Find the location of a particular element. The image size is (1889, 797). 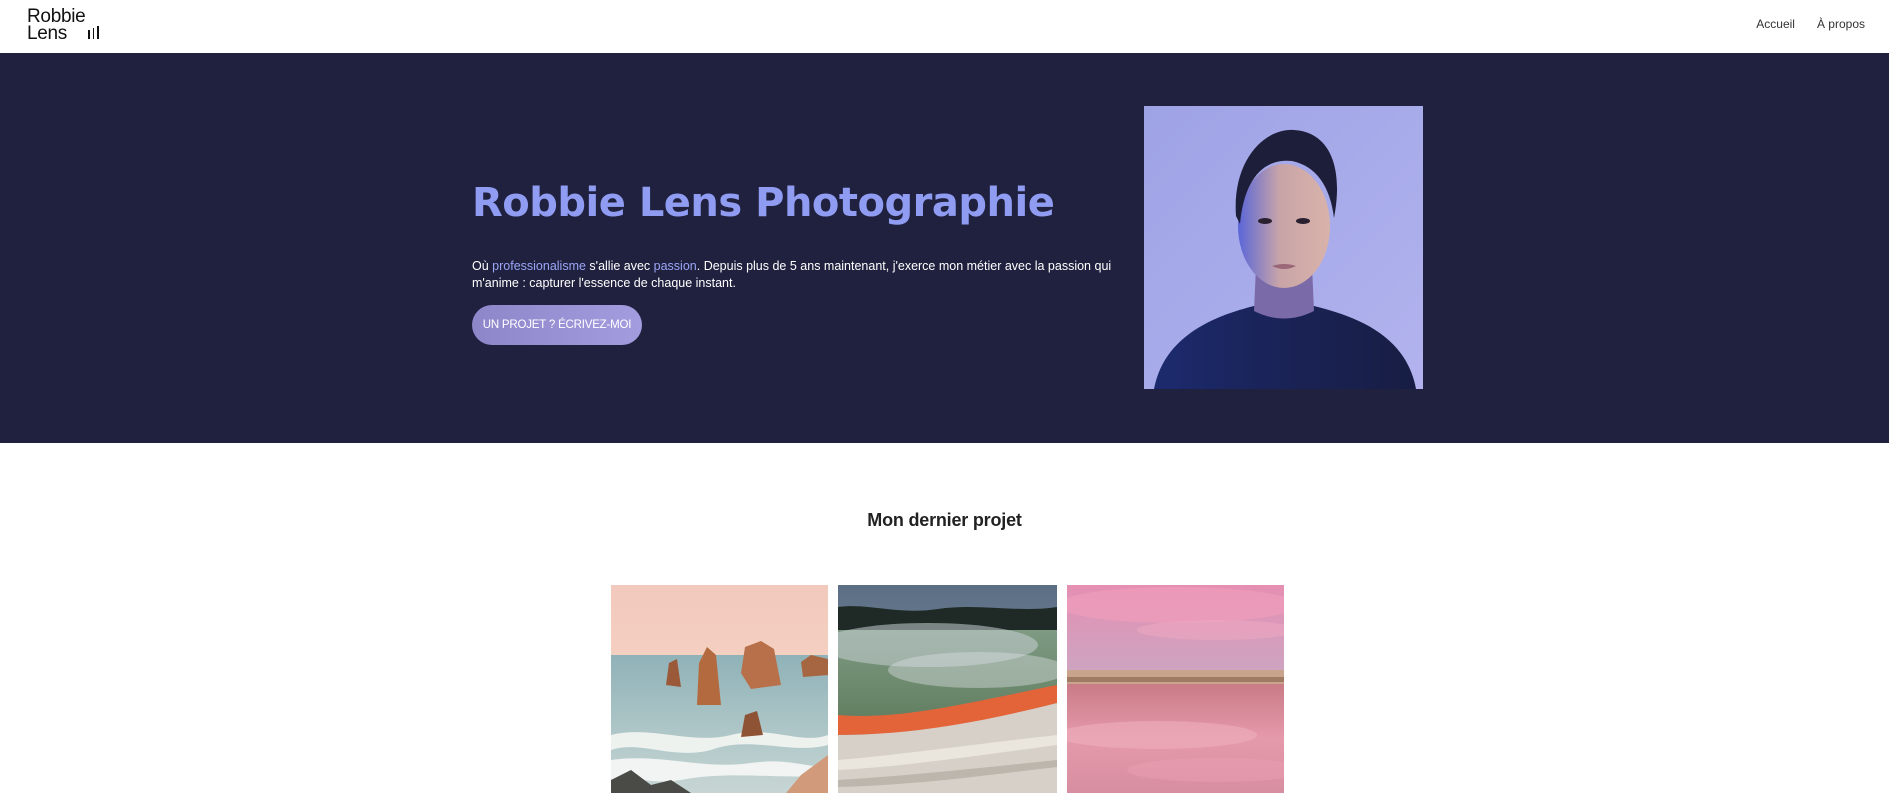

portrait-photo is located at coordinates (1283, 247).